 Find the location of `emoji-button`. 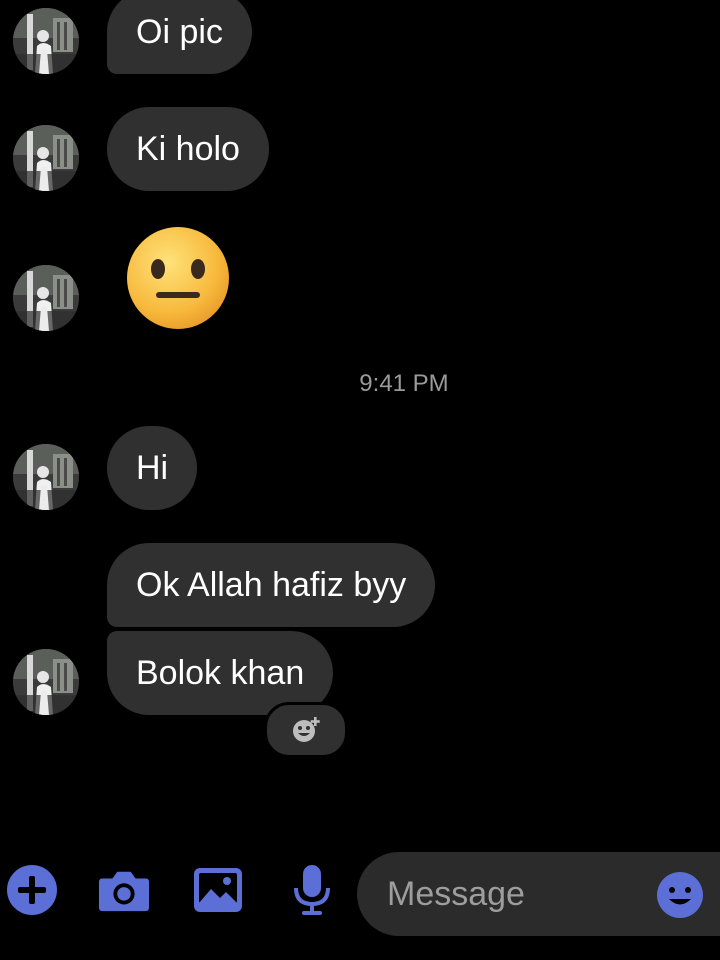

emoji-button is located at coordinates (680, 895).